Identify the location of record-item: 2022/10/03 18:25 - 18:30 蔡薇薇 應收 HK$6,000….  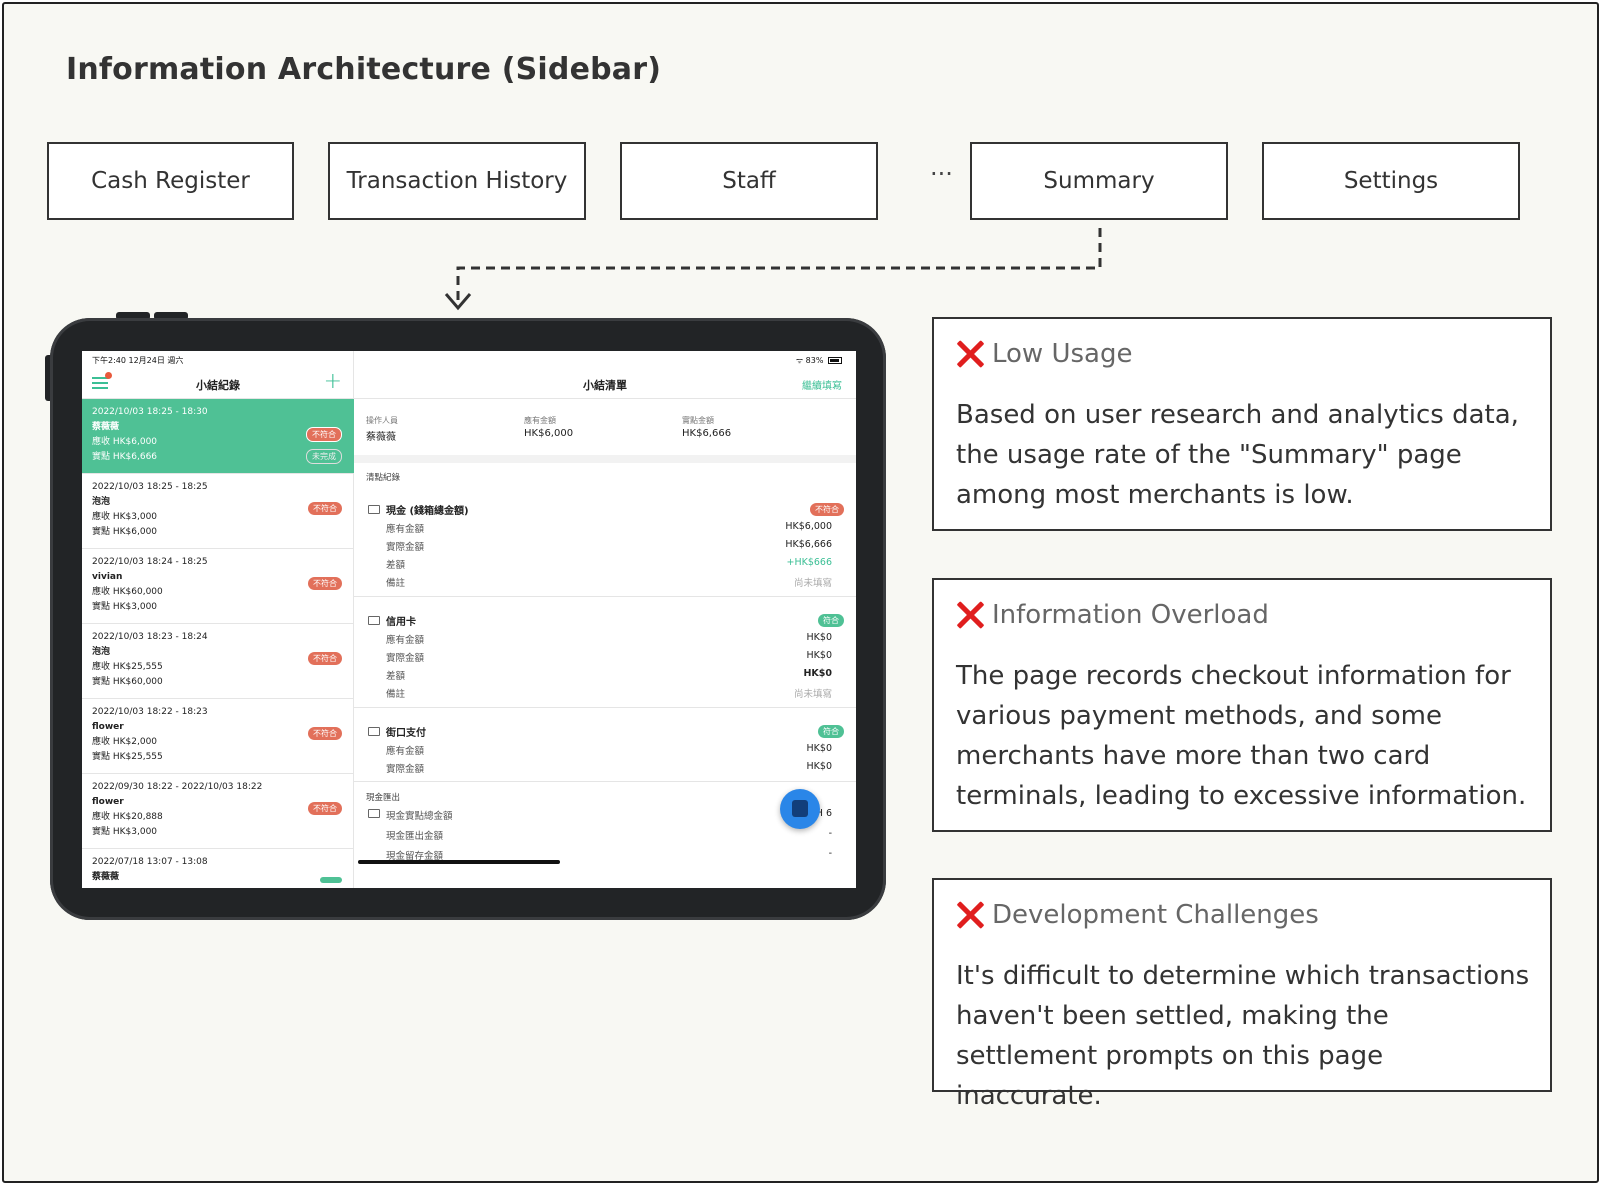
(218, 436).